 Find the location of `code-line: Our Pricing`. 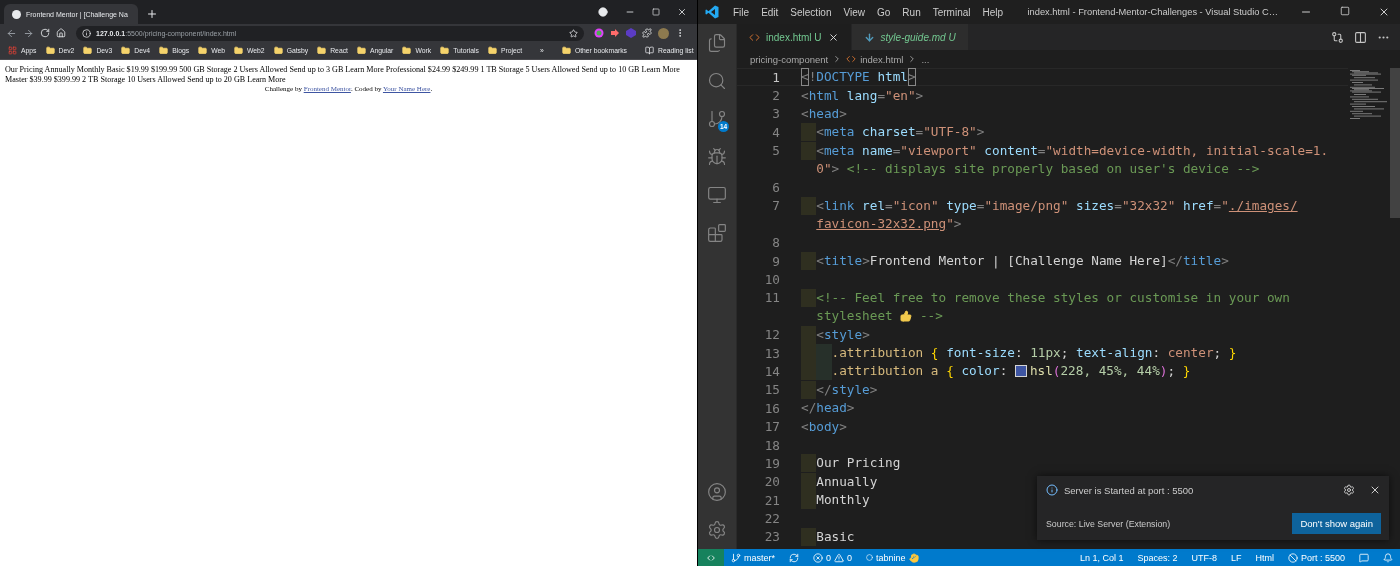

code-line: Our Pricing is located at coordinates (851, 463).